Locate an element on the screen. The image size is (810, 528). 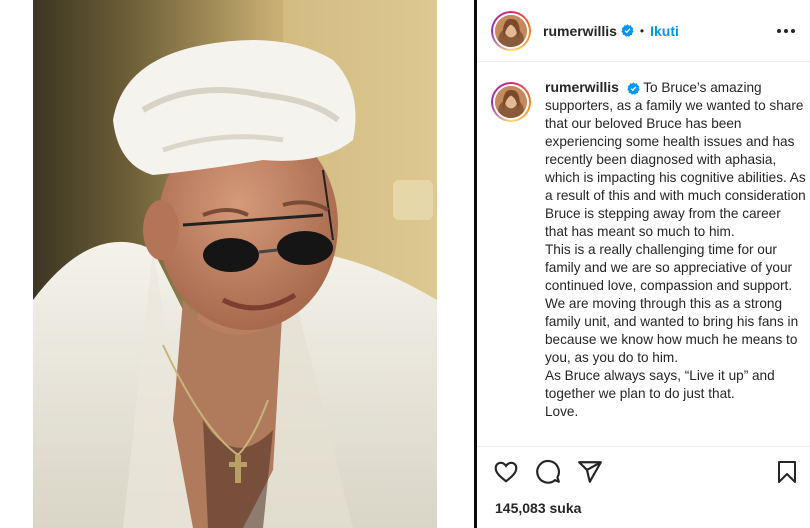
post-header: rumerwillis • Ikuti is located at coordinates (643, 31).